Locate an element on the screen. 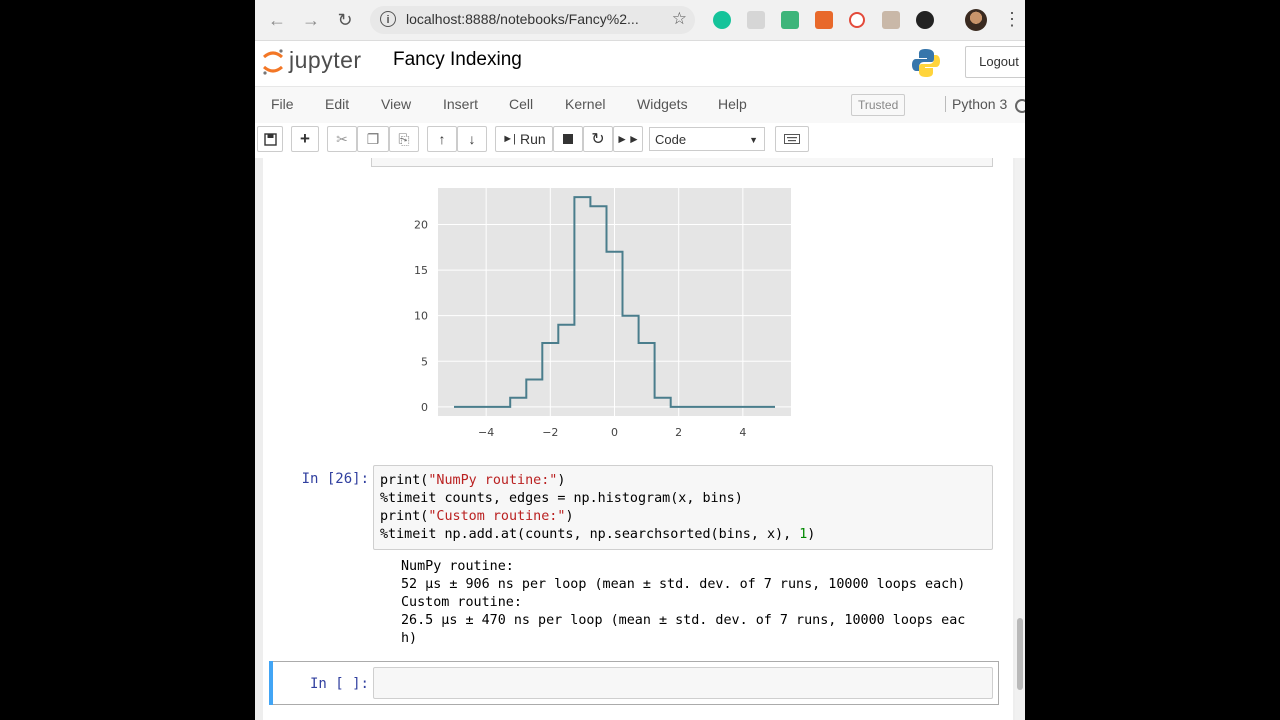 This screenshot has height=720, width=1280. selected-cell-indicator is located at coordinates (271, 683).